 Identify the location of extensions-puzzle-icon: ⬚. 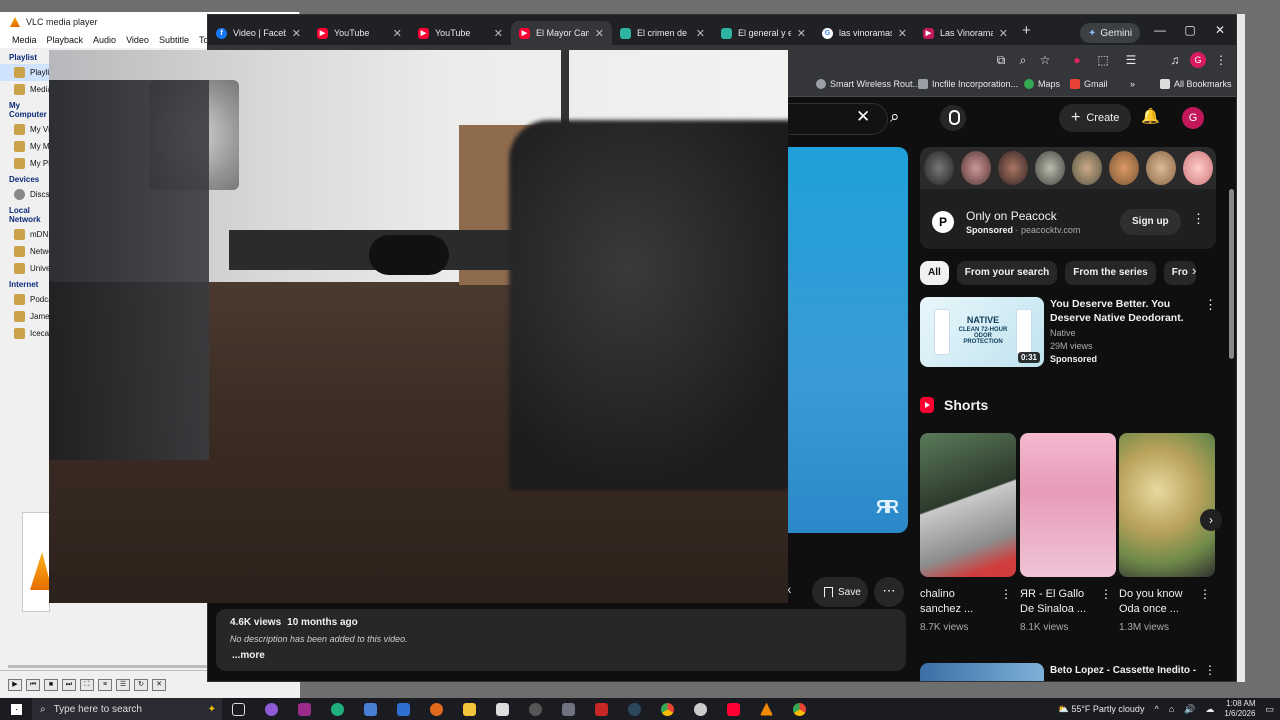
(1103, 60).